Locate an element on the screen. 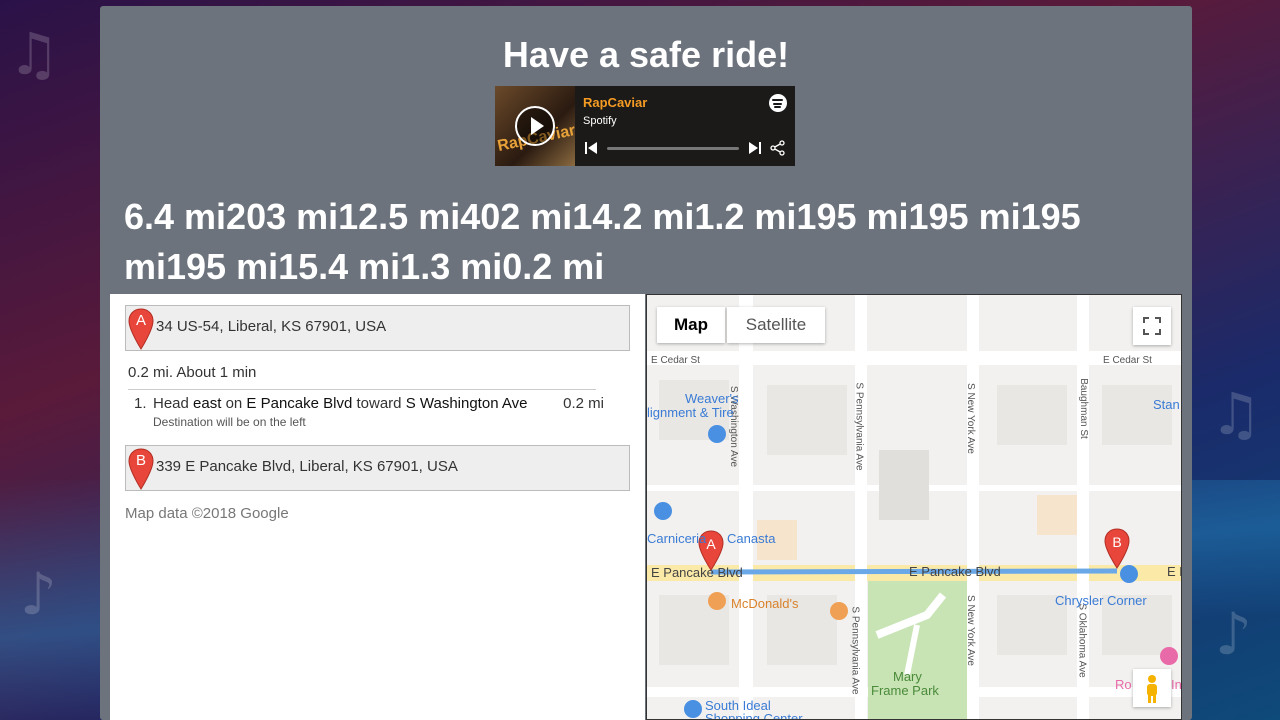  page-title: Have a safe ride! is located at coordinates (646, 54).